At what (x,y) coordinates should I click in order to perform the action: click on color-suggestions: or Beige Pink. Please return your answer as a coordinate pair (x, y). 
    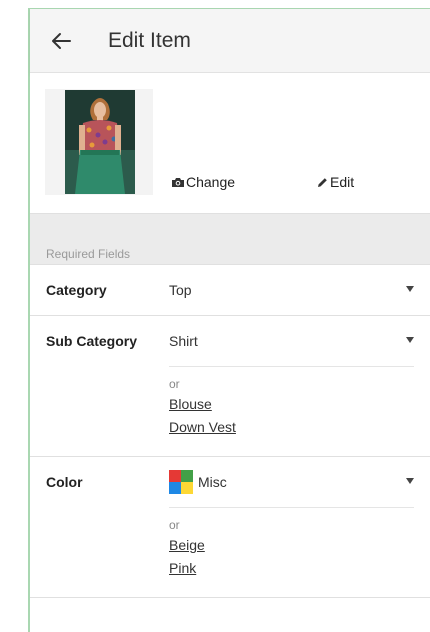
    Looking at the image, I should click on (291, 552).